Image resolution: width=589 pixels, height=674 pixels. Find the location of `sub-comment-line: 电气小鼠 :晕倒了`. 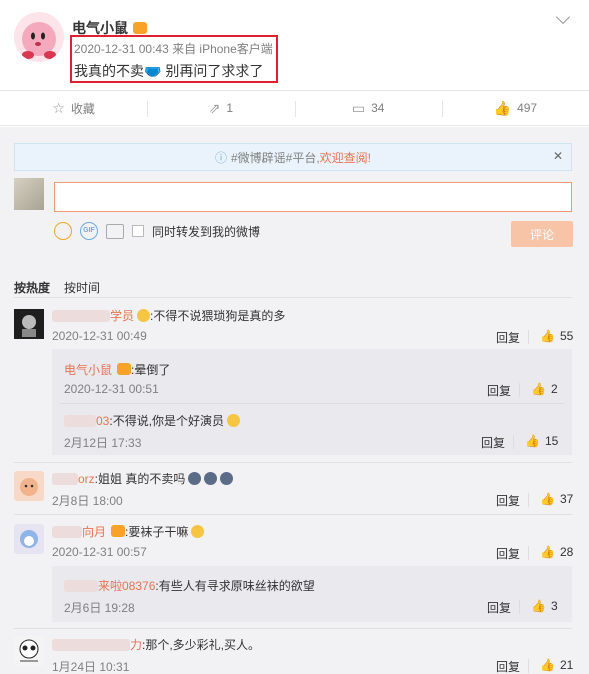

sub-comment-line: 电气小鼠 :晕倒了 is located at coordinates (117, 369).